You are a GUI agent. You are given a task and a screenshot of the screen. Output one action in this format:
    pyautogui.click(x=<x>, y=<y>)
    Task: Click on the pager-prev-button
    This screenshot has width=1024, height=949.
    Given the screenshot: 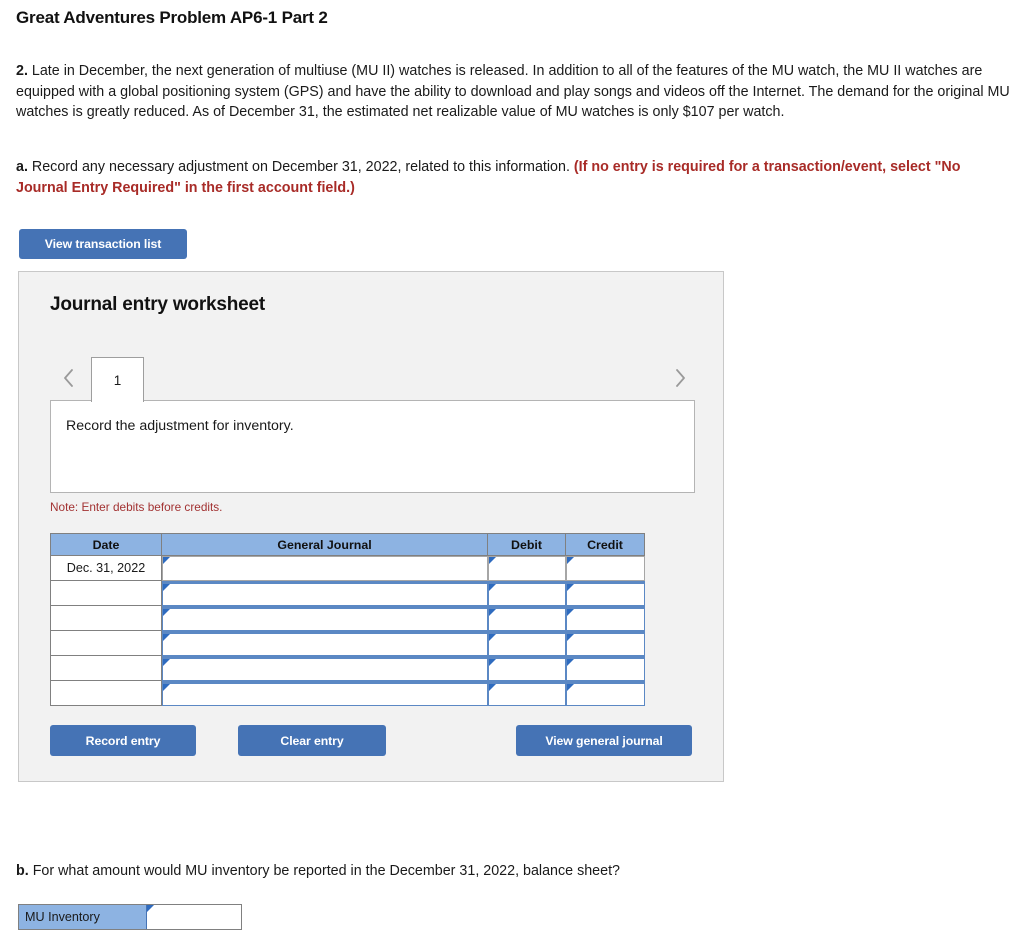 What is the action you would take?
    pyautogui.click(x=68, y=378)
    